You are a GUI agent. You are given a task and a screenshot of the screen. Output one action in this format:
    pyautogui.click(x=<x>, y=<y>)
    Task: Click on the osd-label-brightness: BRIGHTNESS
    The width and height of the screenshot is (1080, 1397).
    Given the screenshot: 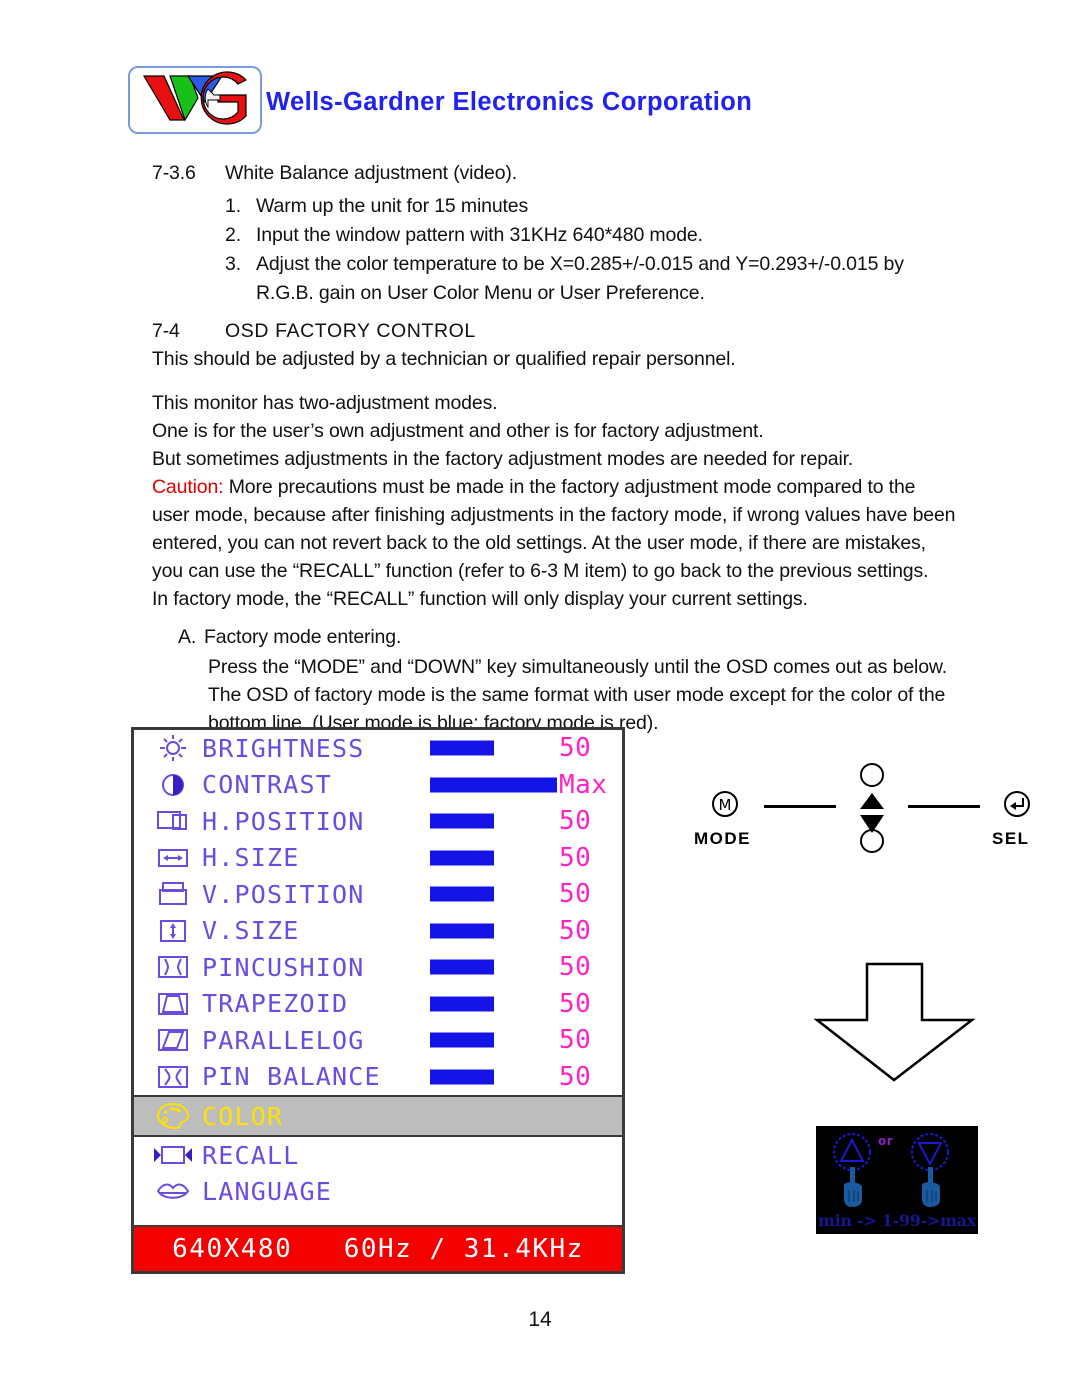 What is the action you would take?
    pyautogui.click(x=283, y=748)
    